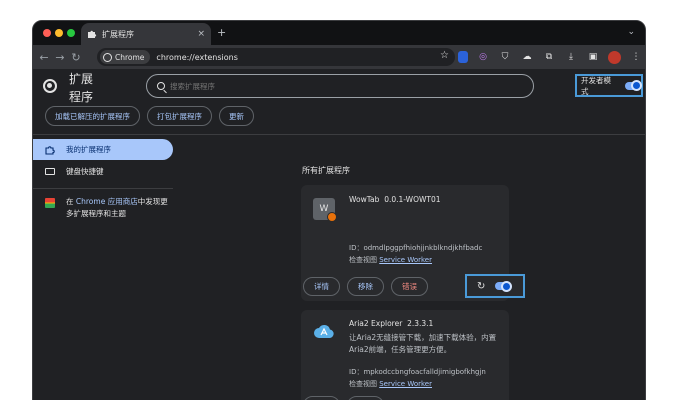 This screenshot has height=400, width=677. Describe the element at coordinates (593, 57) in the screenshot. I see `side-panel-icon: ▣` at that location.